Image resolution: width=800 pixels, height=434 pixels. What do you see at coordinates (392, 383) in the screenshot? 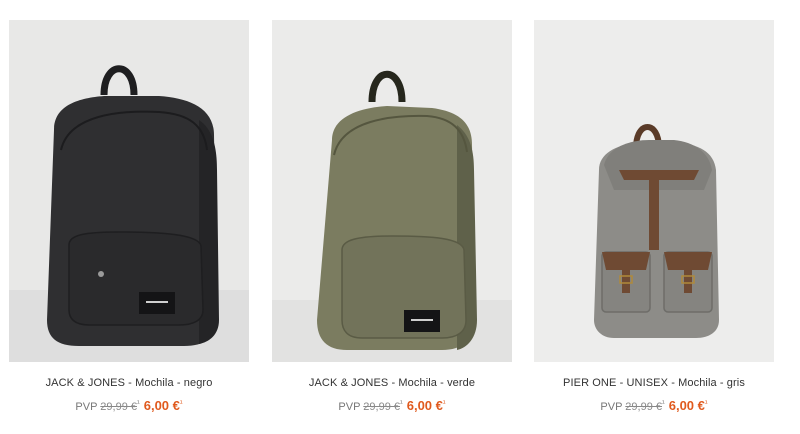
I see `product-title: JACK & JONES - Mochila - verde` at bounding box center [392, 383].